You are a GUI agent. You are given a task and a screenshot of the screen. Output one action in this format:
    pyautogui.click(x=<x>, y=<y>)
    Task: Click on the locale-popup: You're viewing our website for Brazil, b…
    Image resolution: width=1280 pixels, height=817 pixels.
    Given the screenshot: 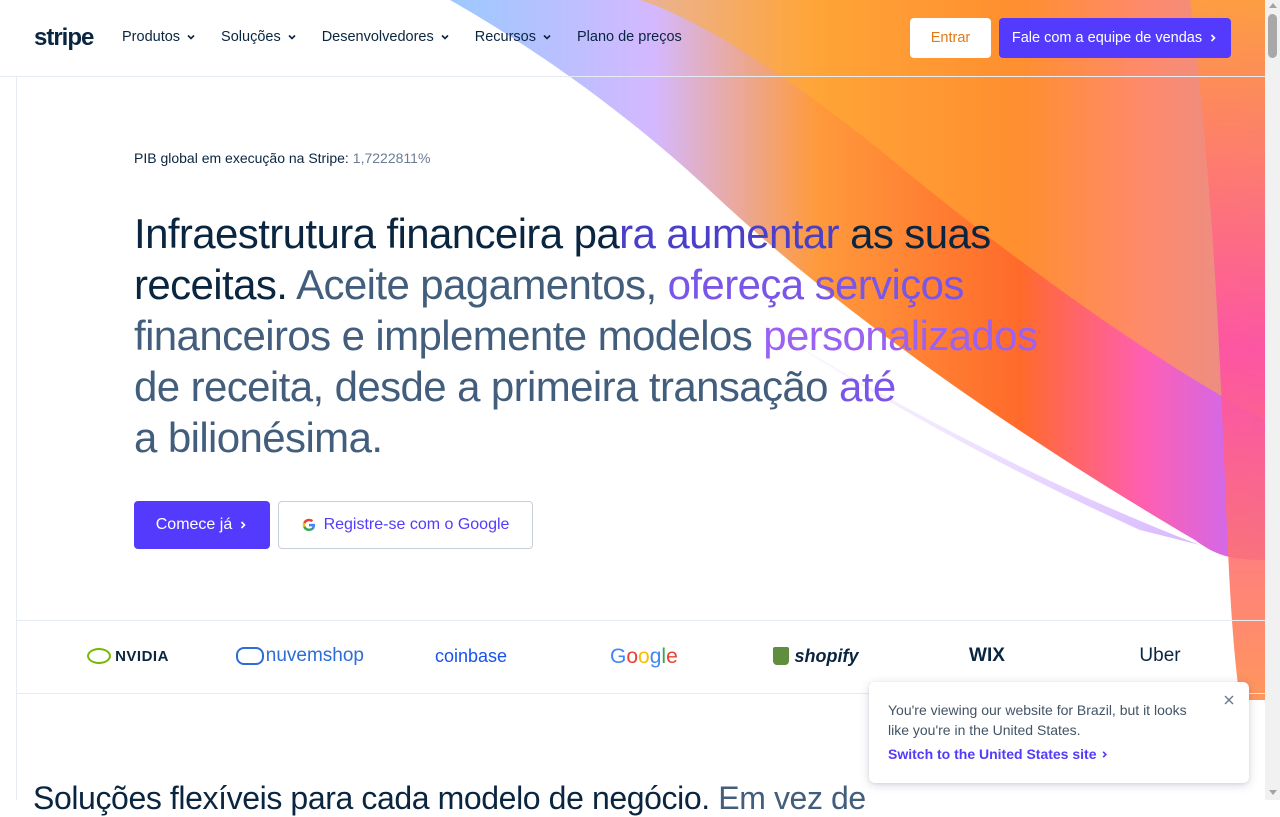 What is the action you would take?
    pyautogui.click(x=1059, y=732)
    